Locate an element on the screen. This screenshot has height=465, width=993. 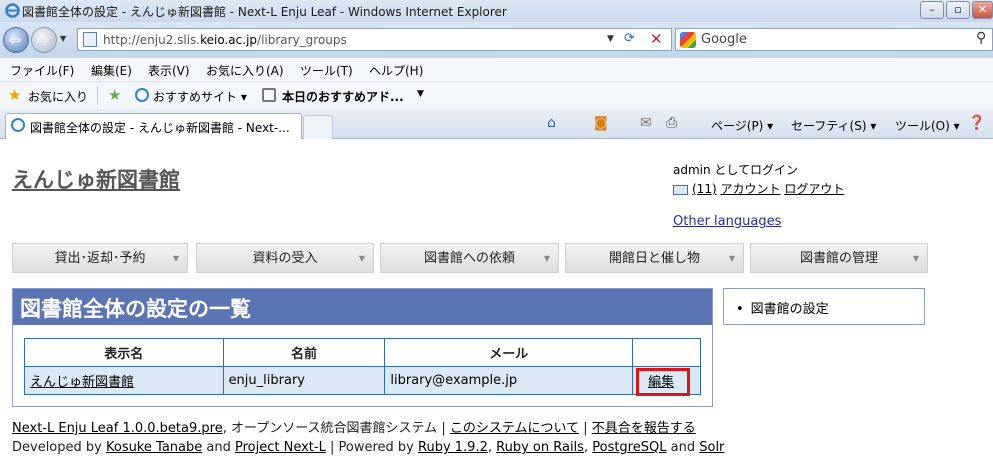
home-icon: ⌂ is located at coordinates (551, 123).